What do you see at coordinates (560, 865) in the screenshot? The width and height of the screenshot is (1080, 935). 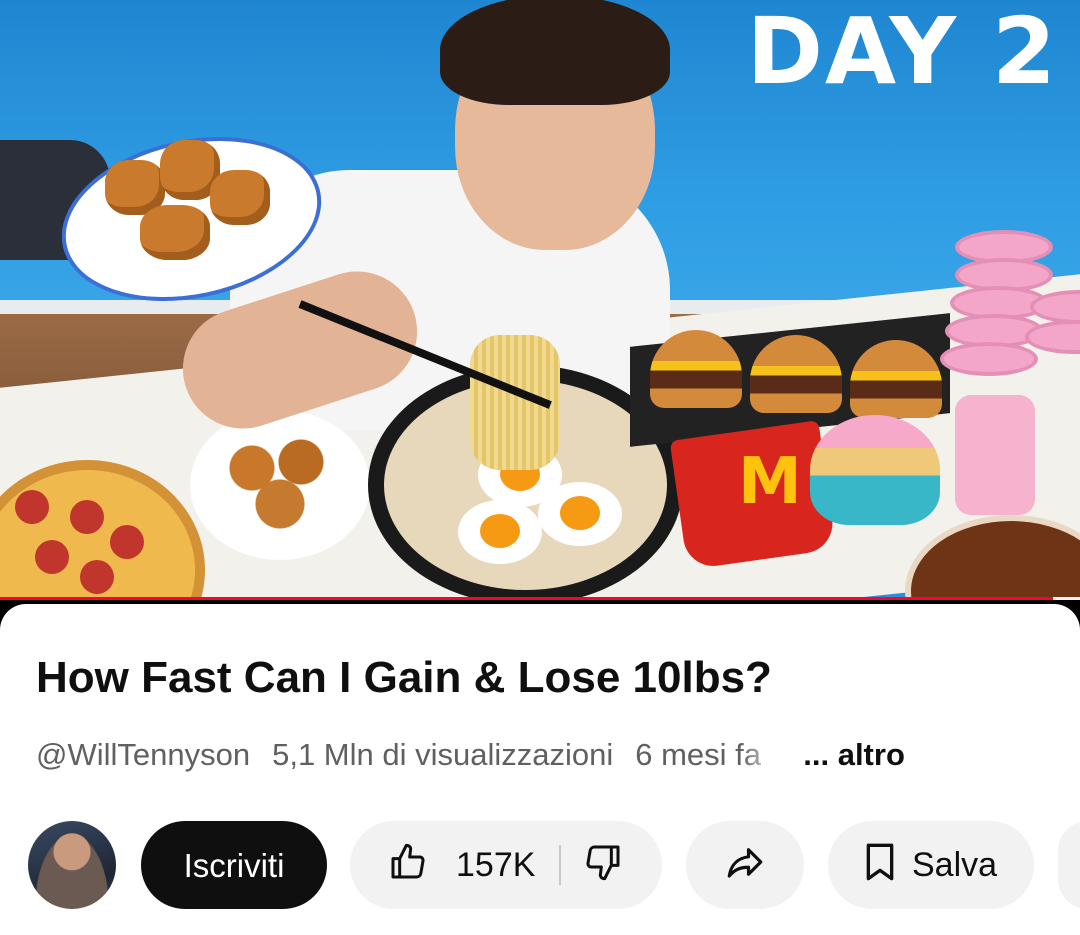 I see `like-divider` at bounding box center [560, 865].